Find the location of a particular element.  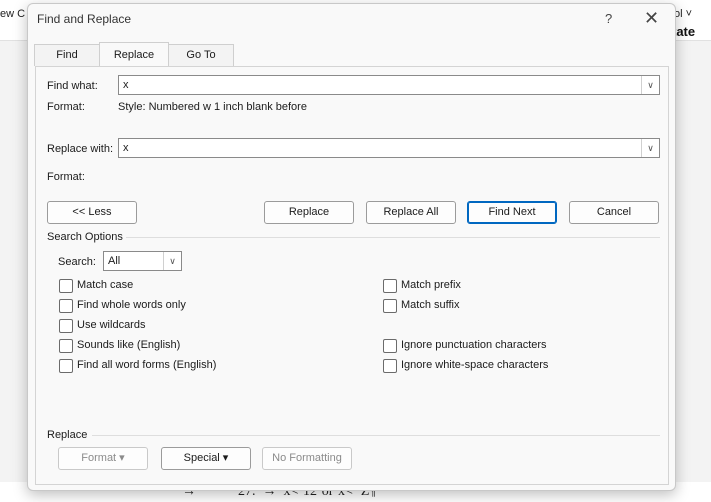

tab-replace: Replace is located at coordinates (134, 54).